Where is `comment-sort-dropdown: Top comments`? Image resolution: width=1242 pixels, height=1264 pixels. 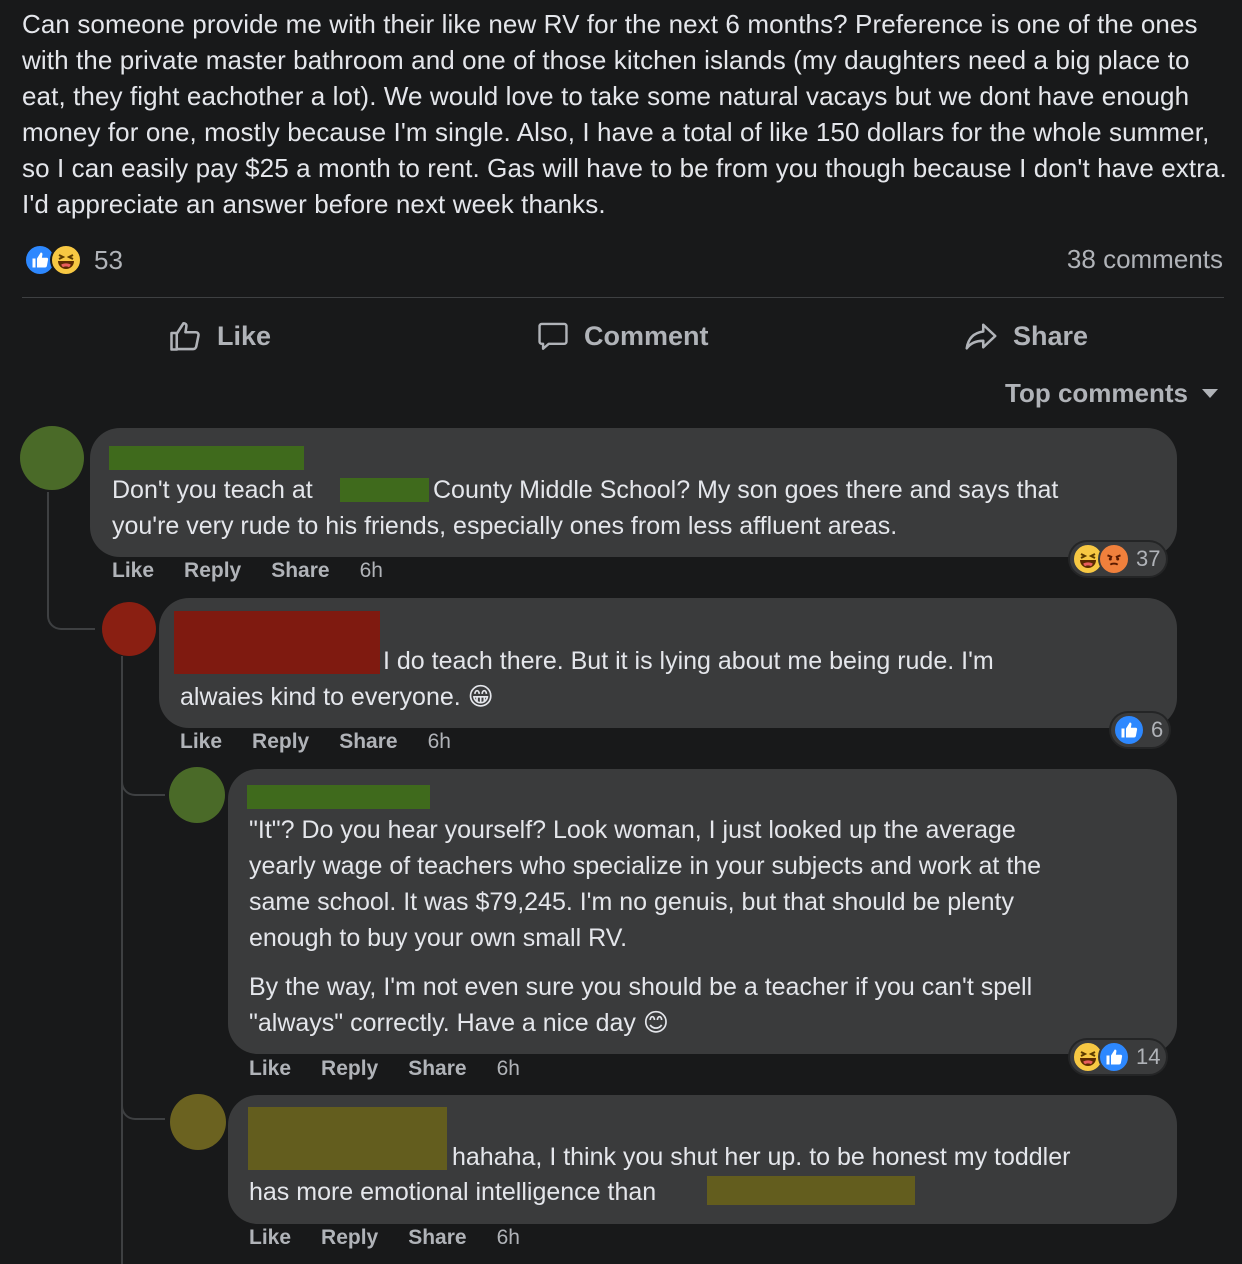 comment-sort-dropdown: Top comments is located at coordinates (1111, 393).